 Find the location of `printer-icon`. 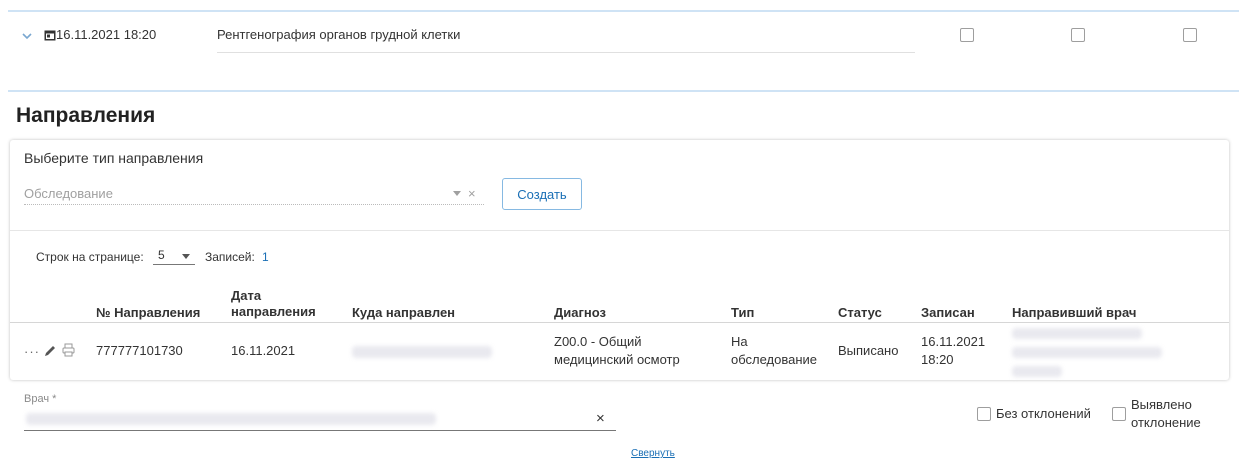

printer-icon is located at coordinates (68, 350).